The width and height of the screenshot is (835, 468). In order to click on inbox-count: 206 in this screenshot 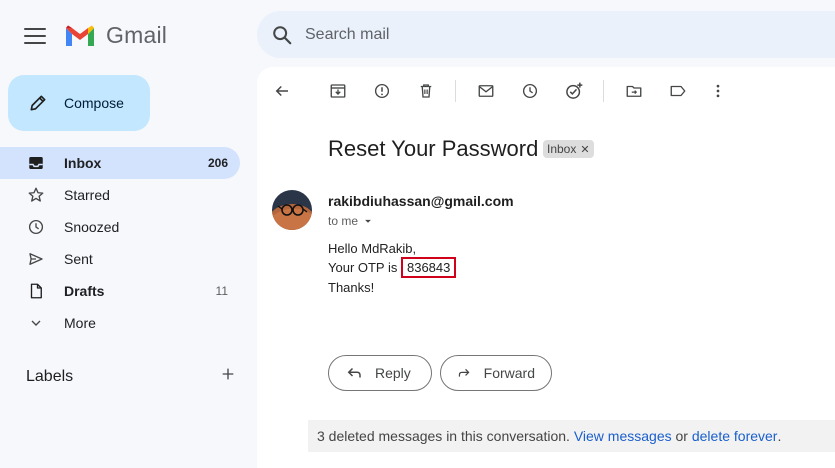, I will do `click(217, 163)`.